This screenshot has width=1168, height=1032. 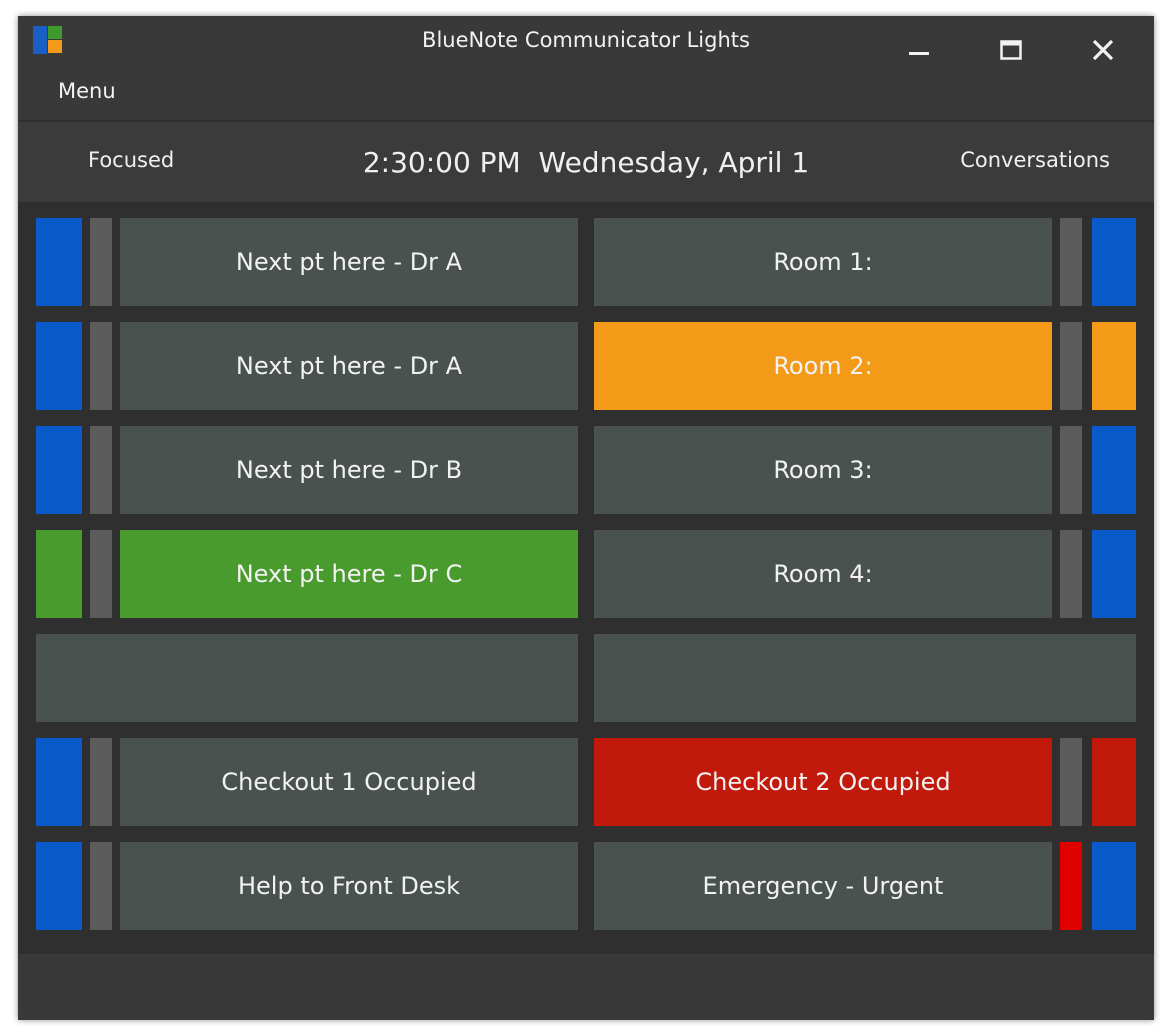 I want to click on light-label: Room 4:, so click(x=823, y=574).